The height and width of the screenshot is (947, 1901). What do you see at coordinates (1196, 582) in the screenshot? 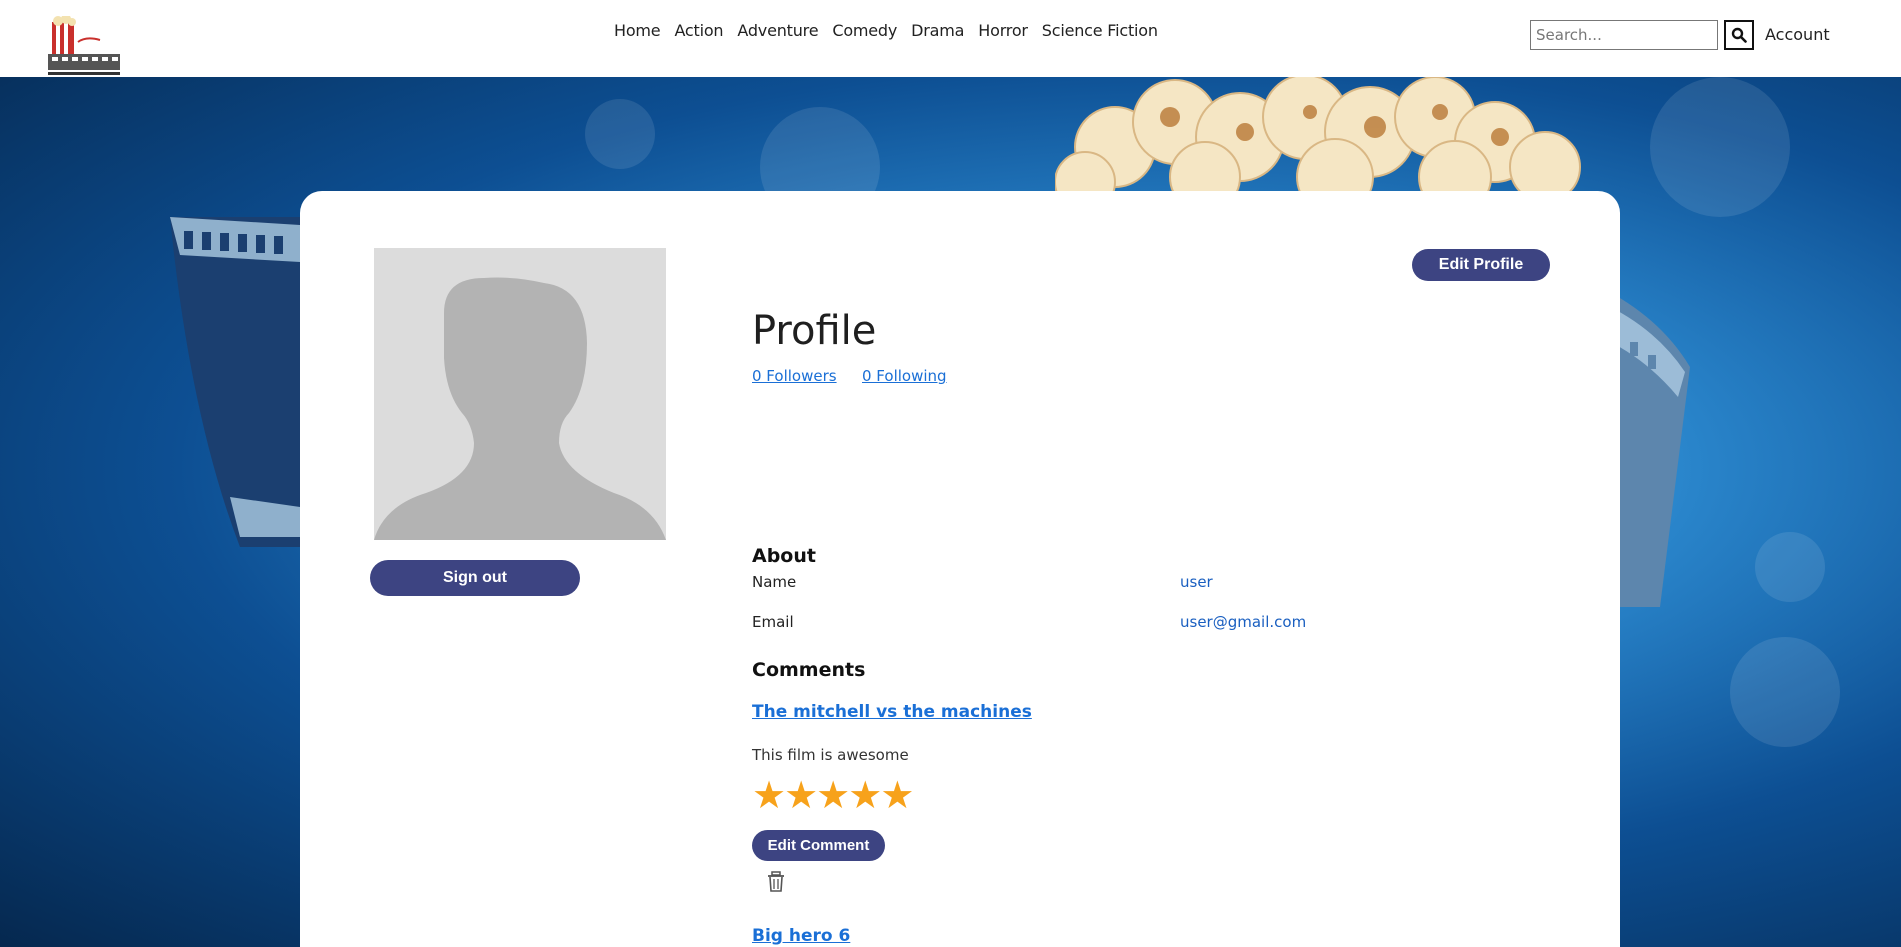
I see `name-value: user` at bounding box center [1196, 582].